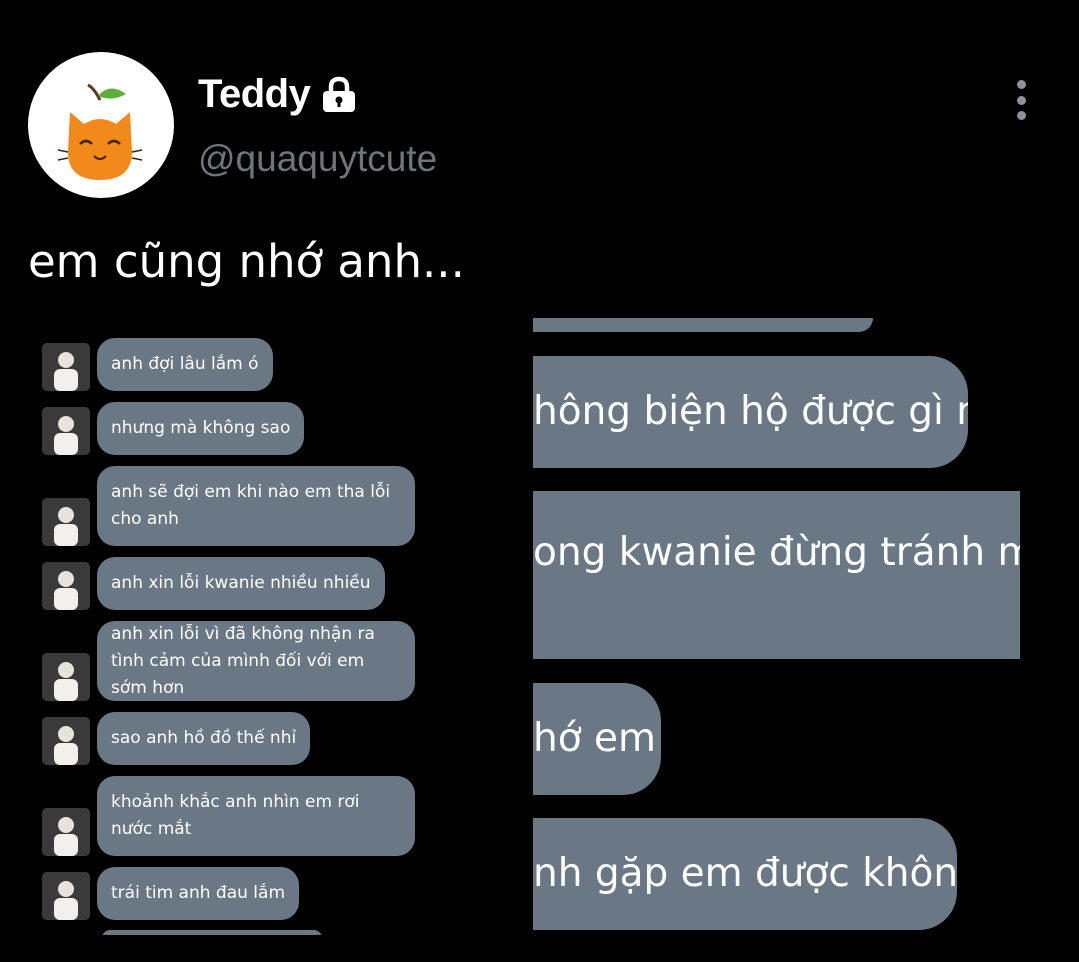  I want to click on chat-row: nhưng mà không sao, so click(172, 428).